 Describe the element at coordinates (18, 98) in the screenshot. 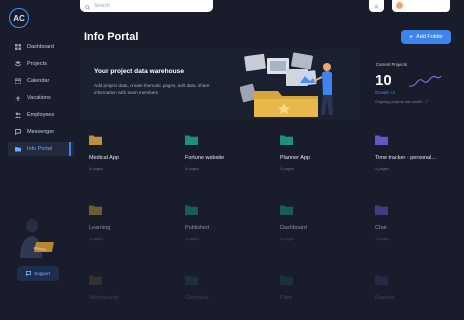

I see `plane-icon` at that location.